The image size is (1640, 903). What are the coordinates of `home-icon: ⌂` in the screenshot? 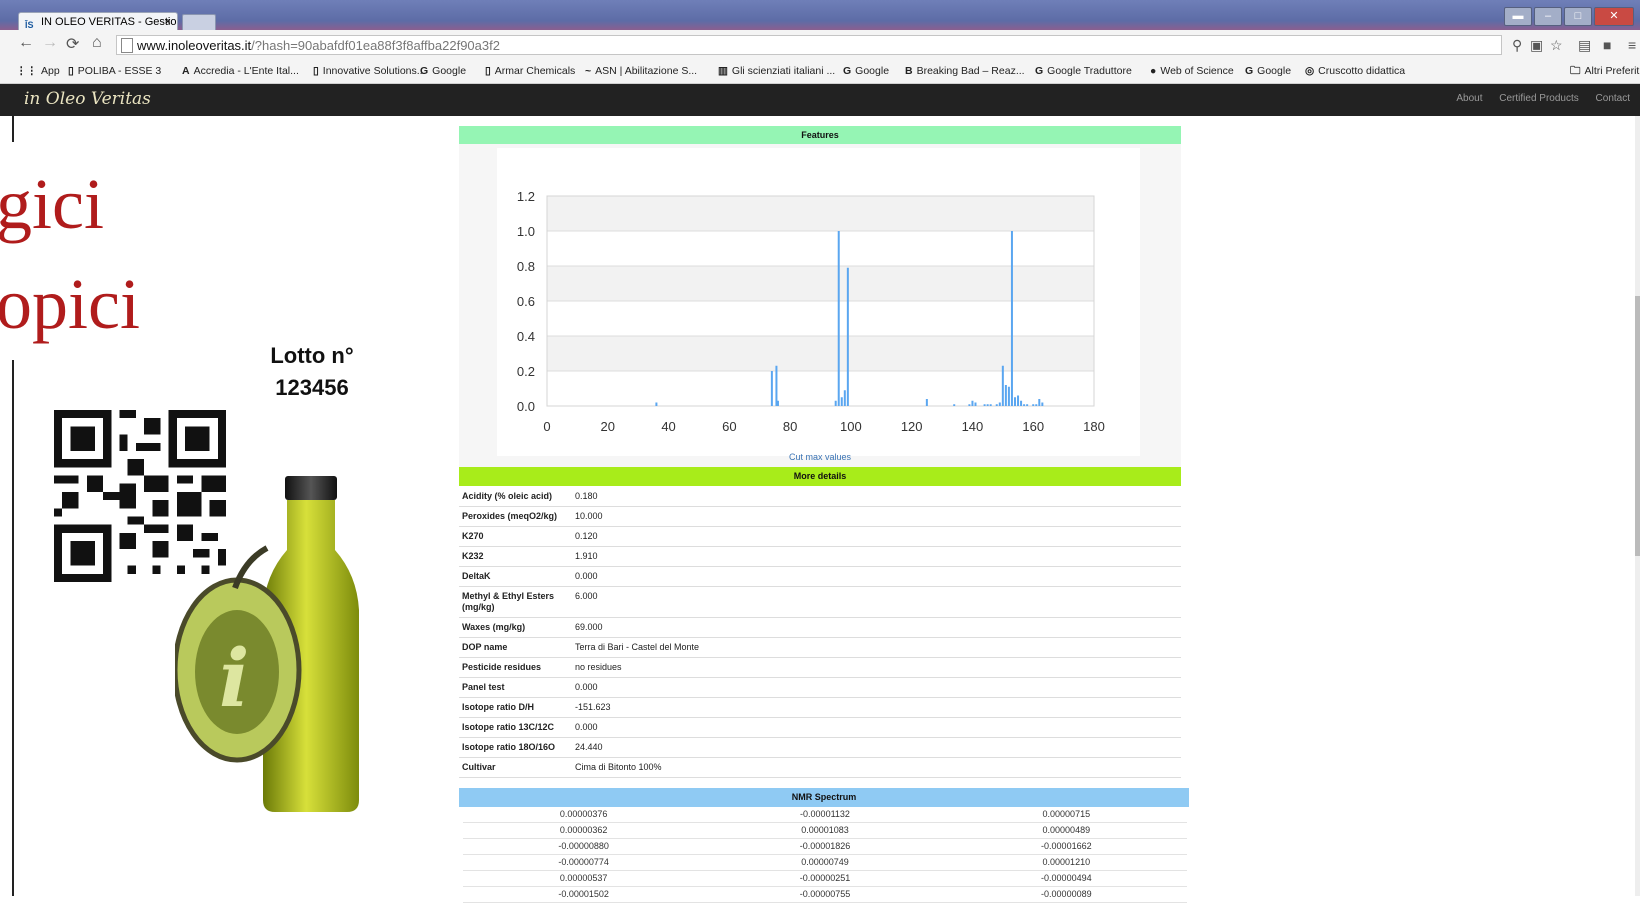 It's located at (97, 43).